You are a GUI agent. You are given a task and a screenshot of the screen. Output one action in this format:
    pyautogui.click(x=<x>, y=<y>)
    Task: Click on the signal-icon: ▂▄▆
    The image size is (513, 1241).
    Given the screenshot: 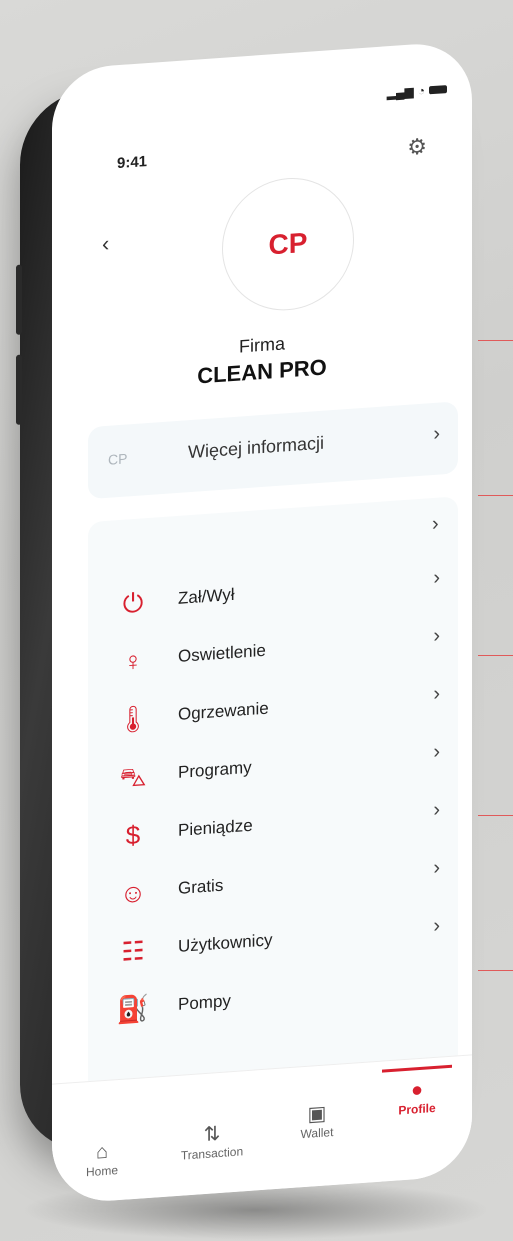 What is the action you would take?
    pyautogui.click(x=400, y=92)
    